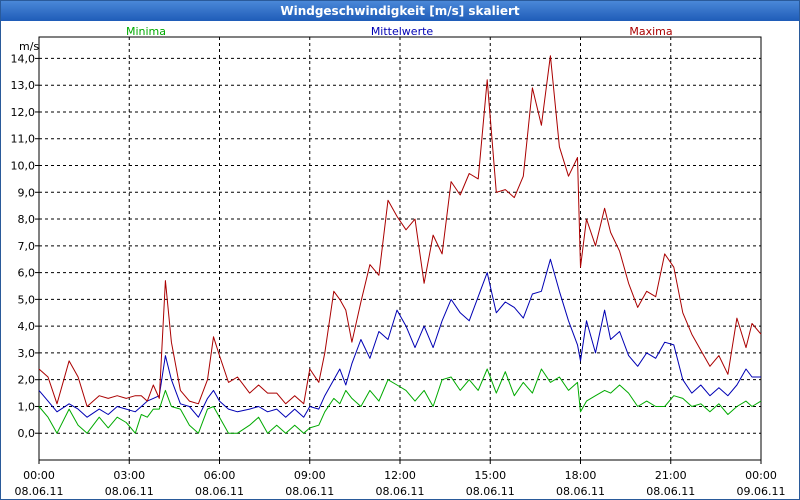 The image size is (800, 500). I want to click on y-axis-label: m/s, so click(29, 46).